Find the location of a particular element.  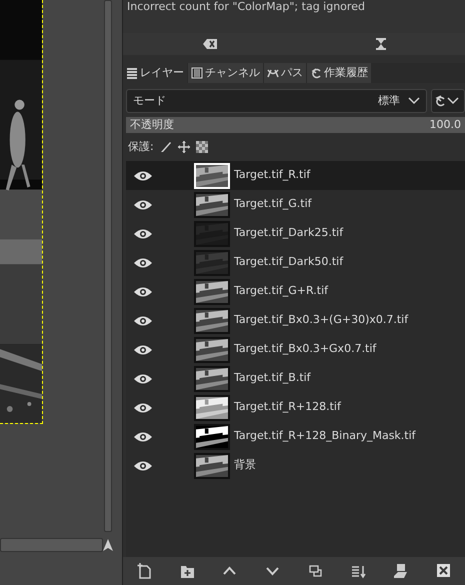

layer-row: Target.tif_R.tif is located at coordinates (295, 175).